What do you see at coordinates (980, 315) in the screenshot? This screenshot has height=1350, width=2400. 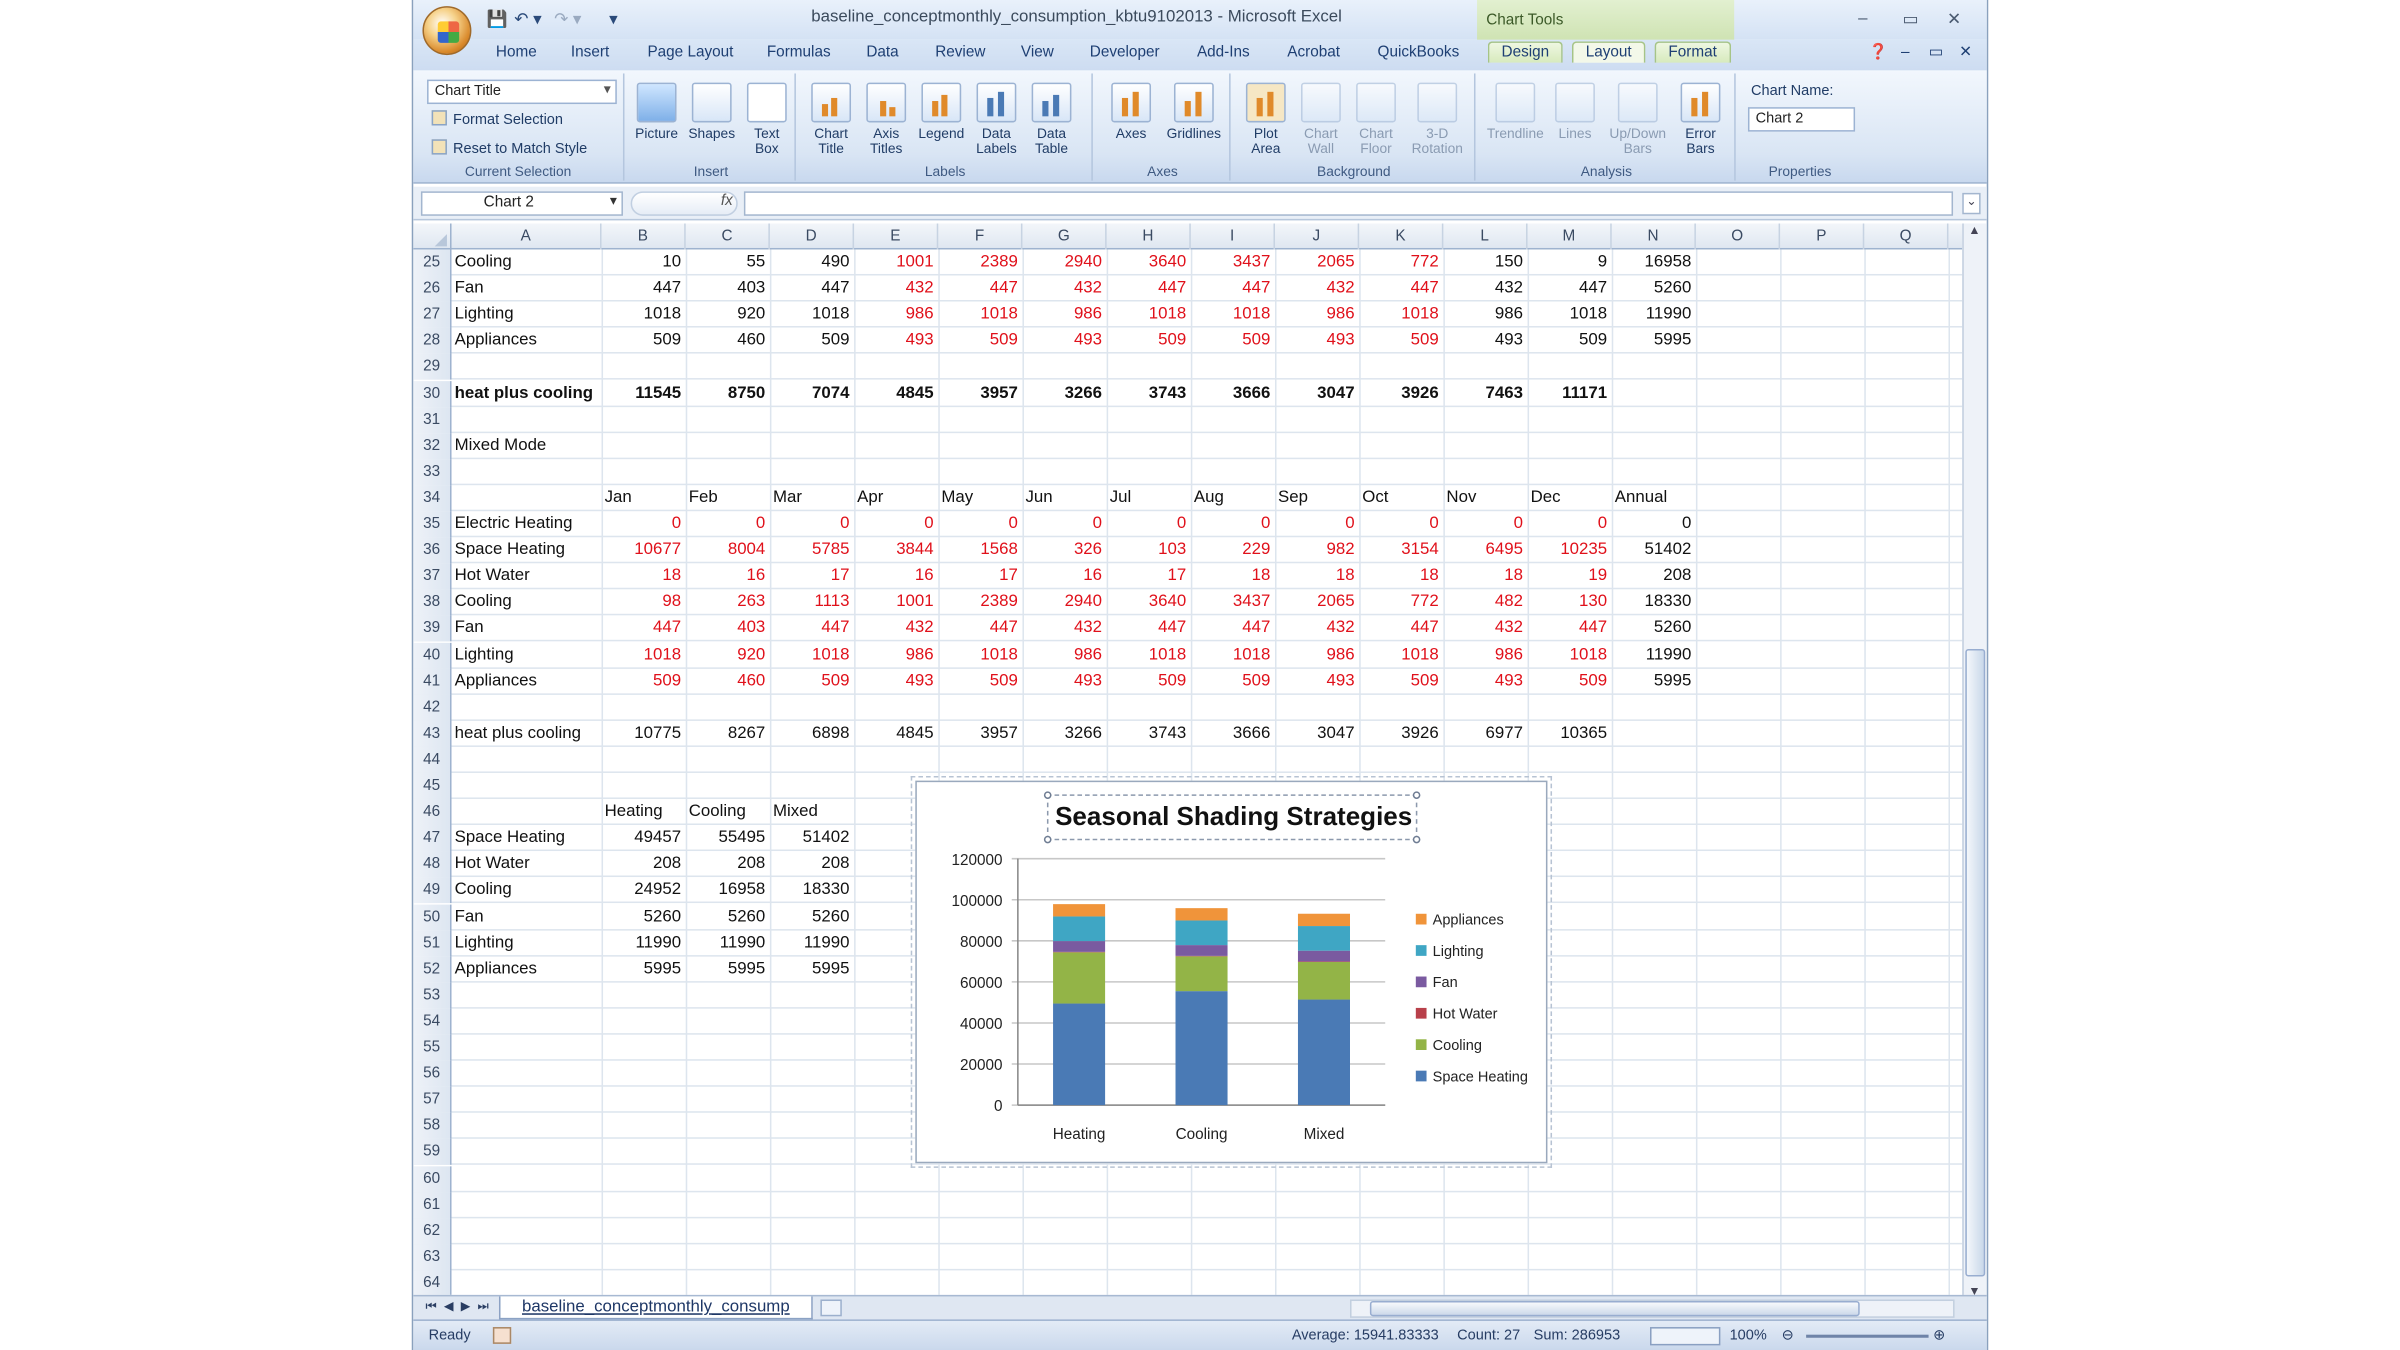 I see `cell-f27: 1018` at bounding box center [980, 315].